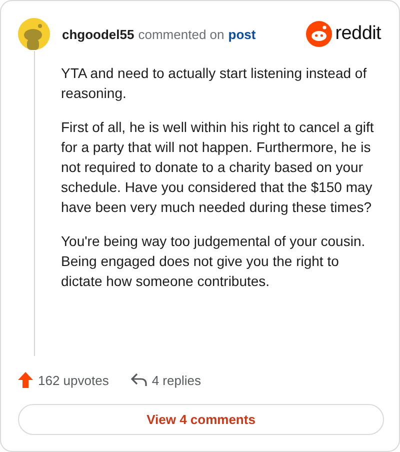 Image resolution: width=400 pixels, height=452 pixels. Describe the element at coordinates (98, 34) in the screenshot. I see `username: chgoodel55` at that location.